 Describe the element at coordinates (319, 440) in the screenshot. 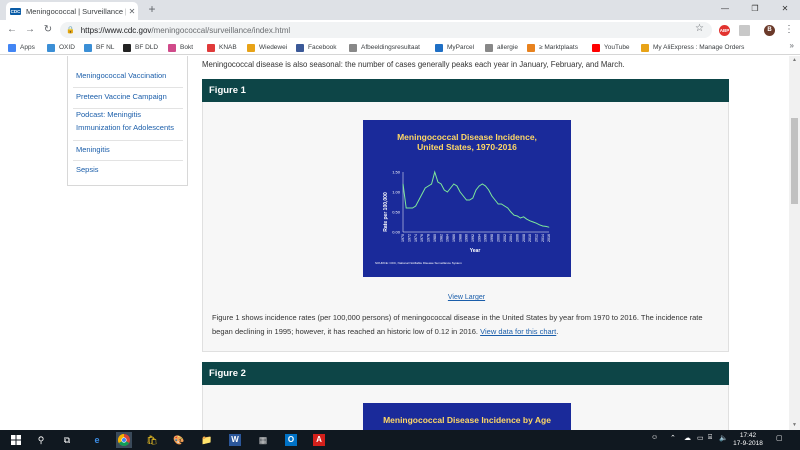

I see `acrobat-icon: A` at that location.